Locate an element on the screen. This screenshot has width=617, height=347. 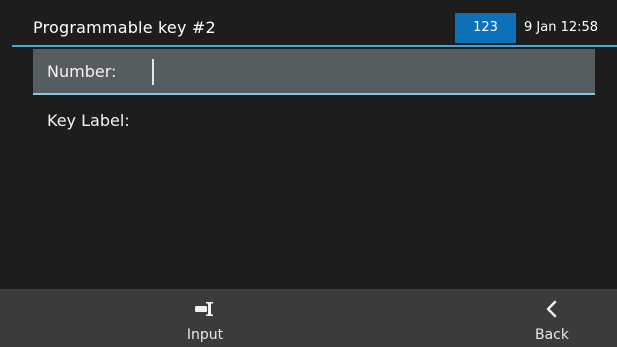
input-softkey: Input is located at coordinates (205, 318).